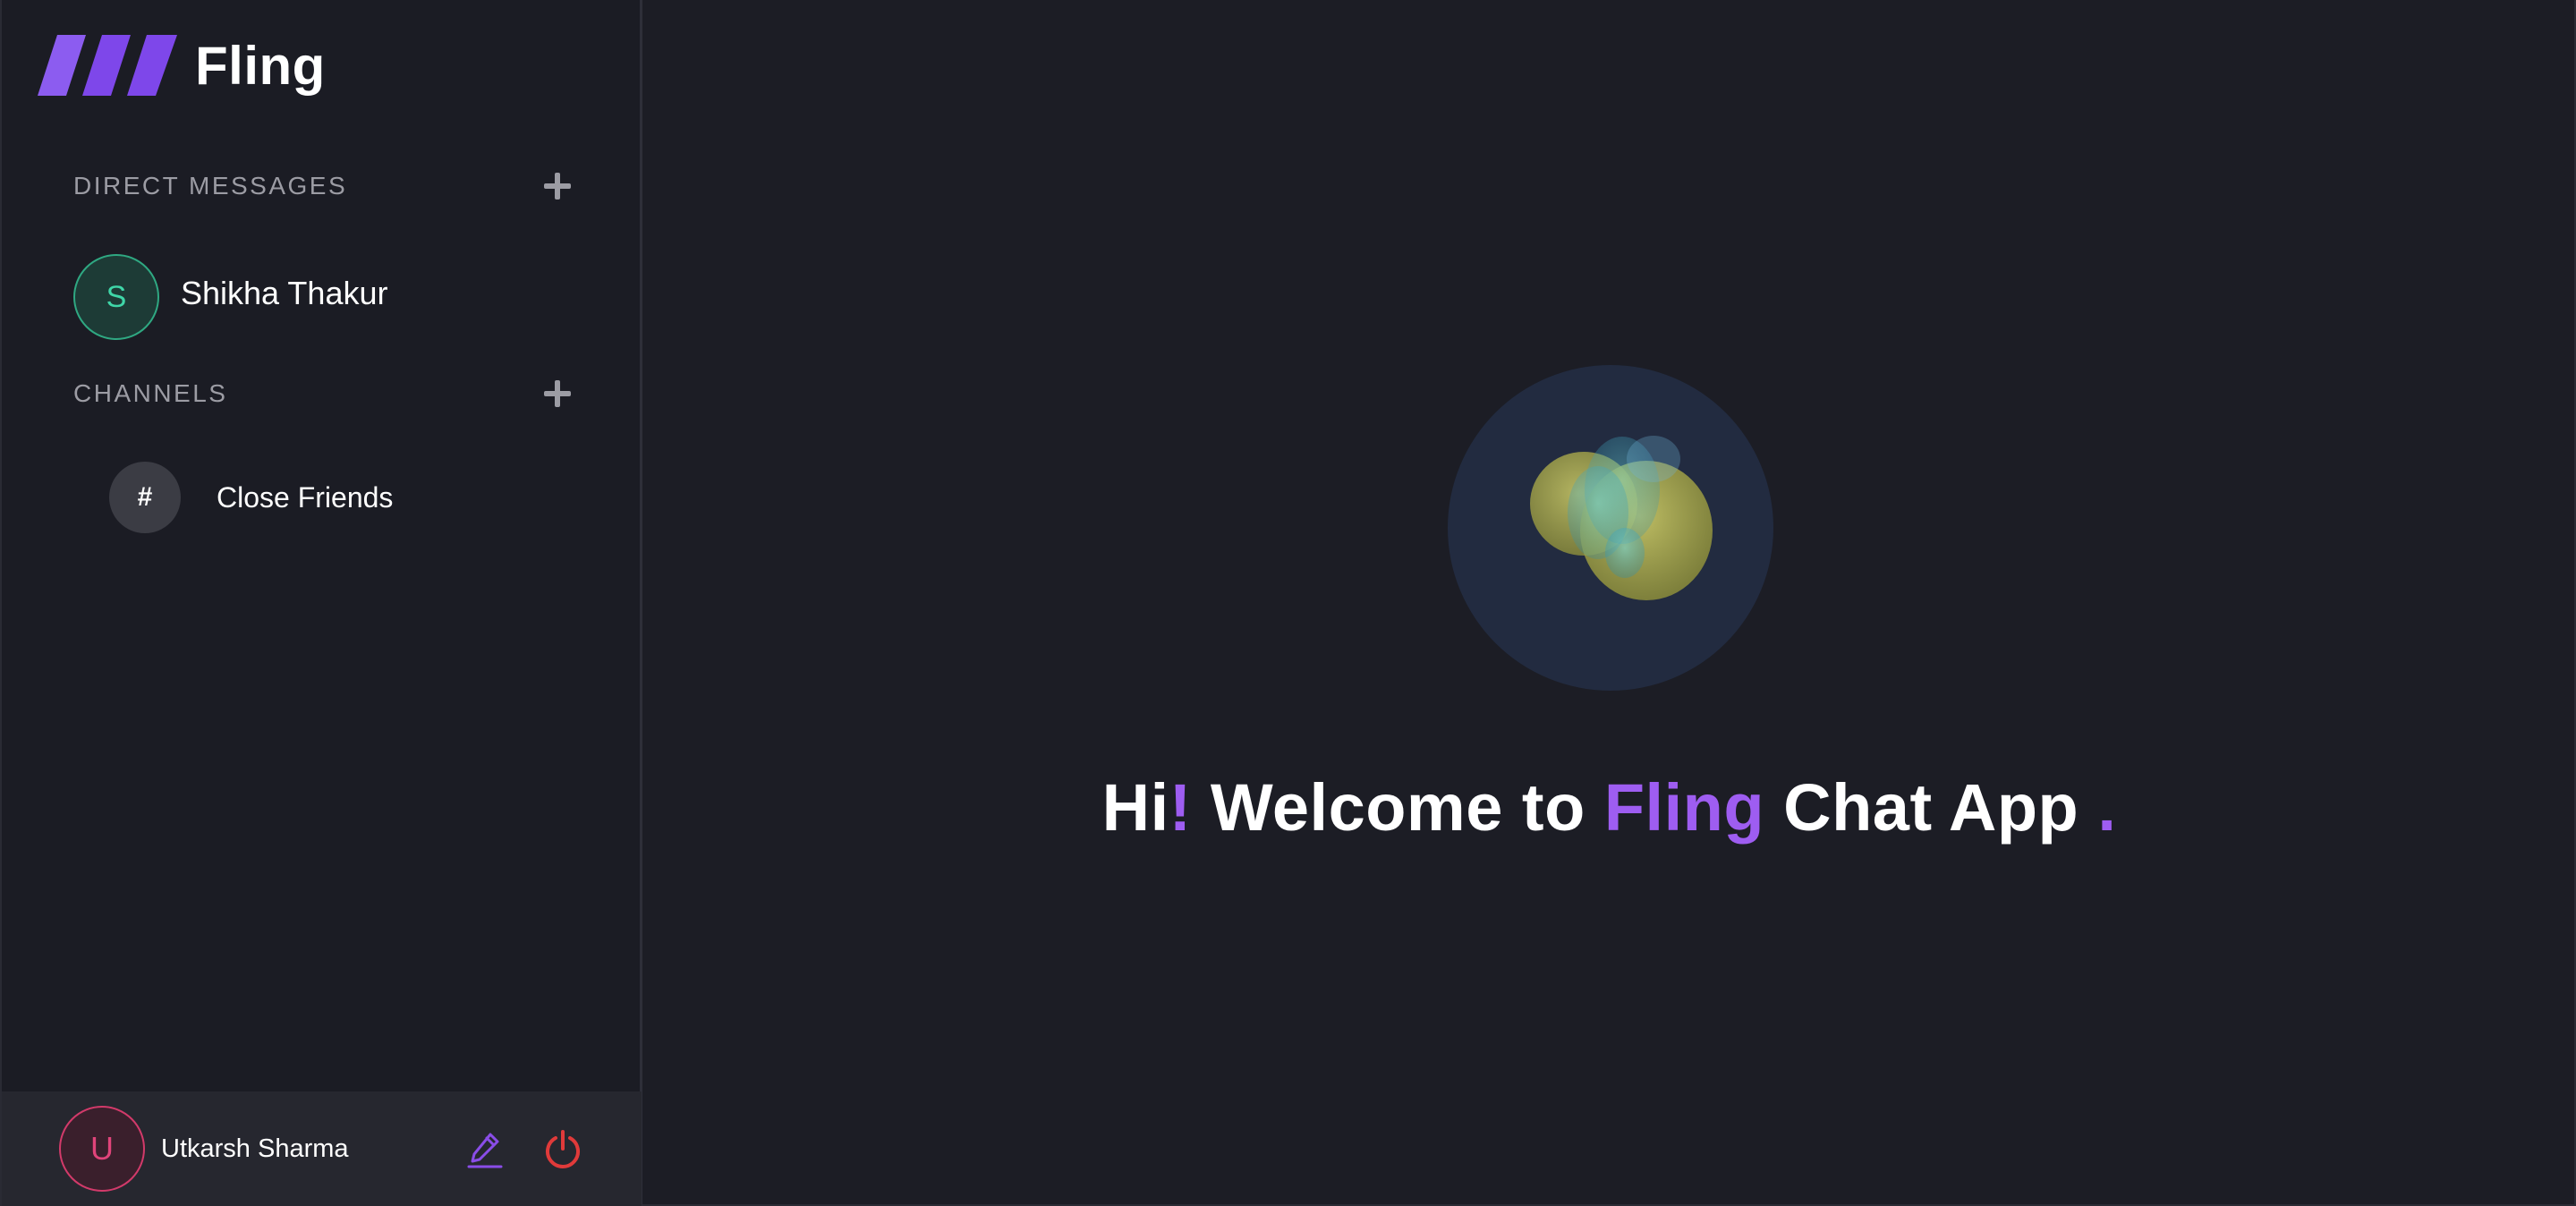 The height and width of the screenshot is (1206, 2576). Describe the element at coordinates (485, 1148) in the screenshot. I see `edit-icon` at that location.